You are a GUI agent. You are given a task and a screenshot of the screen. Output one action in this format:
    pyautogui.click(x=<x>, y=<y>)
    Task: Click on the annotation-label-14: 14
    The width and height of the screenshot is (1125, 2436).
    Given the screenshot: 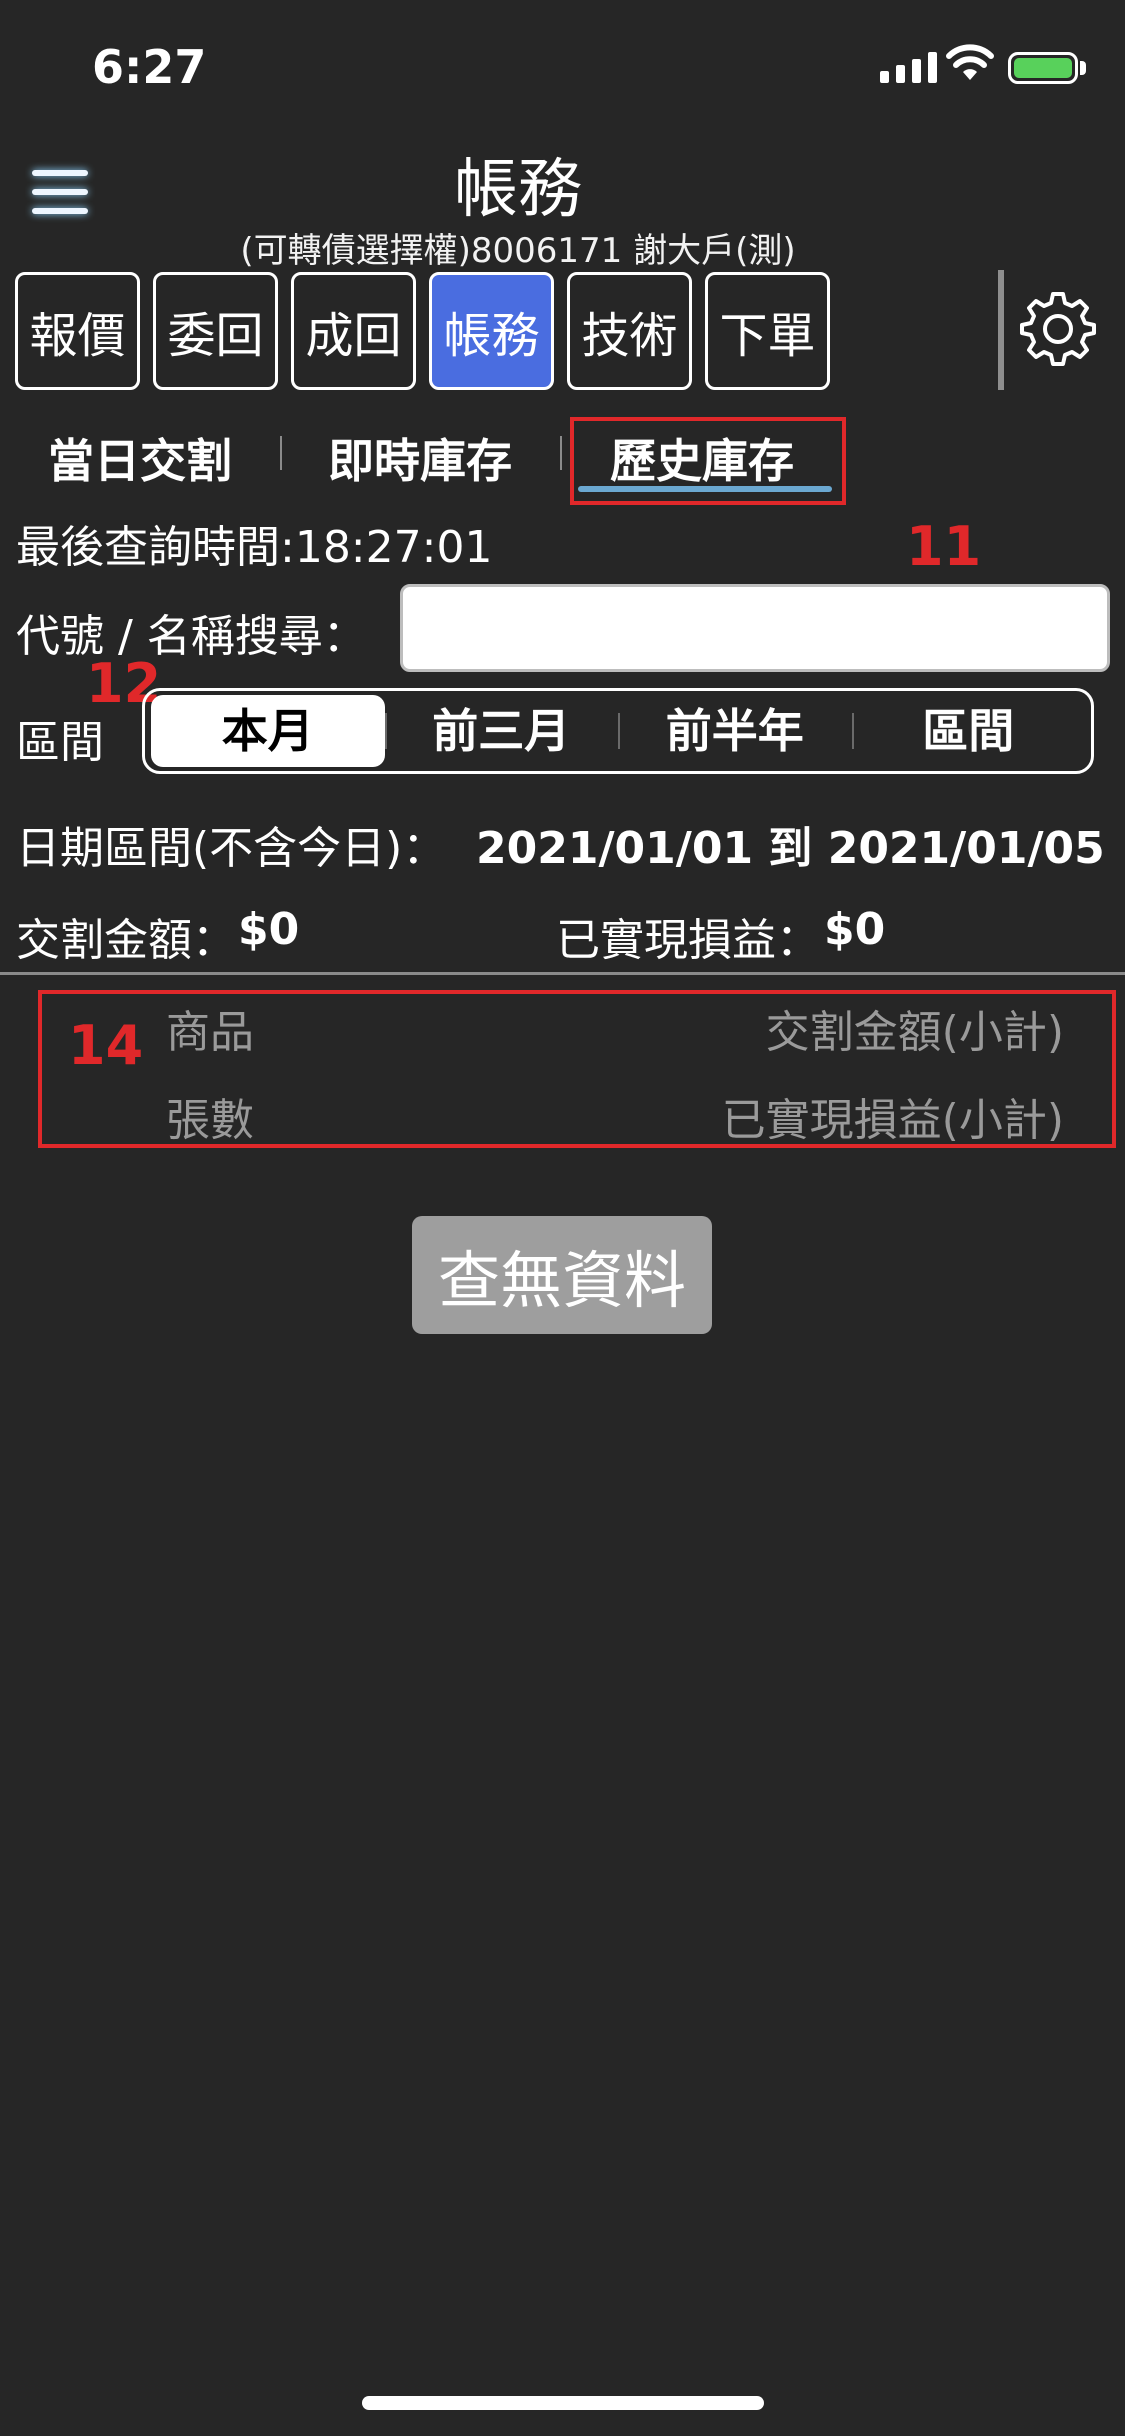 What is the action you would take?
    pyautogui.click(x=106, y=1045)
    